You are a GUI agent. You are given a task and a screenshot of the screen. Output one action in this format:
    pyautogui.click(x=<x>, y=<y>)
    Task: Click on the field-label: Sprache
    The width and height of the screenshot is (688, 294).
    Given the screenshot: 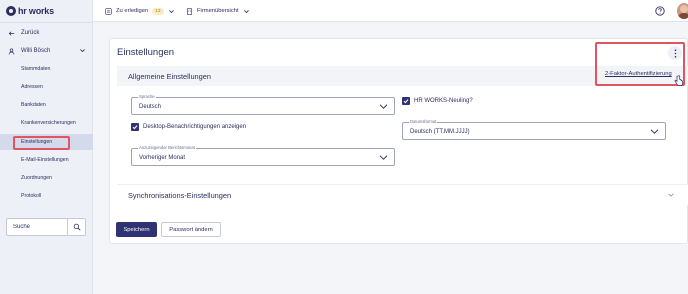 What is the action you would take?
    pyautogui.click(x=147, y=96)
    